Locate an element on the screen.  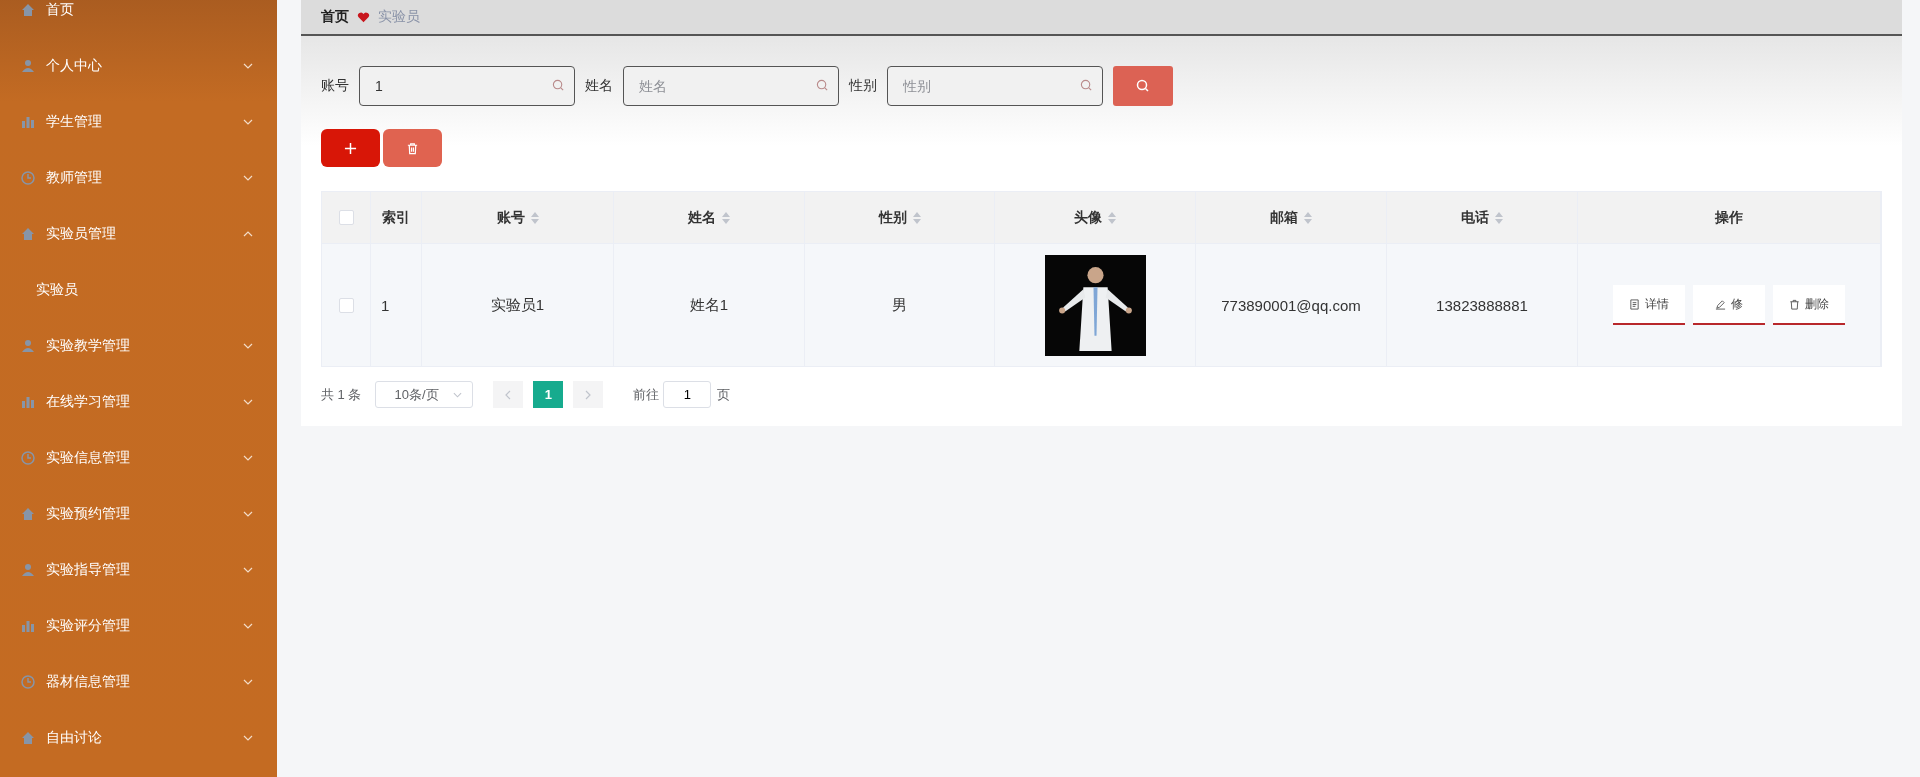
menu-label: 教师管理 is located at coordinates (74, 178).